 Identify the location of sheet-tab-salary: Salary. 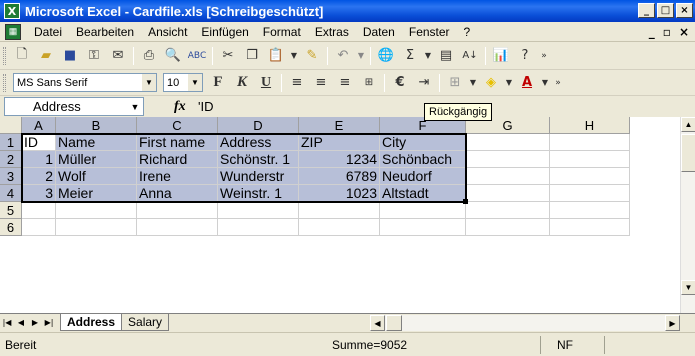
(145, 322).